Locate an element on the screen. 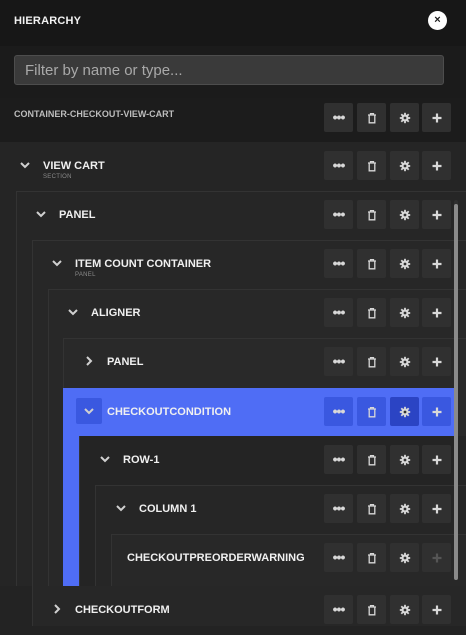 This screenshot has height=635, width=466. node-label: CHECKOUTCONDITION is located at coordinates (169, 412).